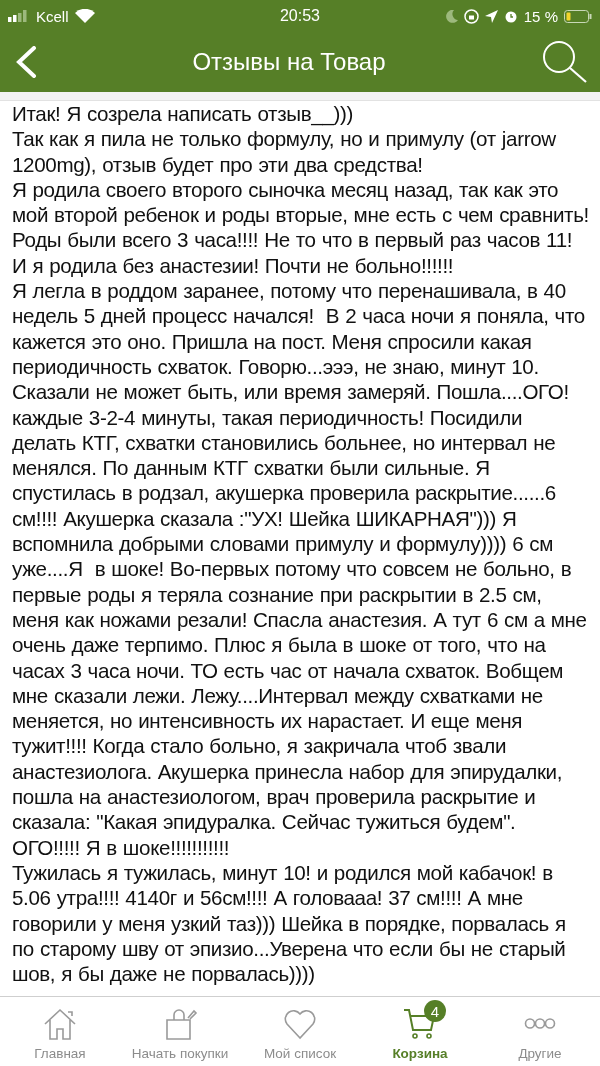 This screenshot has height=1066, width=600. What do you see at coordinates (435, 1011) in the screenshot?
I see `cart-count-badge: 4` at bounding box center [435, 1011].